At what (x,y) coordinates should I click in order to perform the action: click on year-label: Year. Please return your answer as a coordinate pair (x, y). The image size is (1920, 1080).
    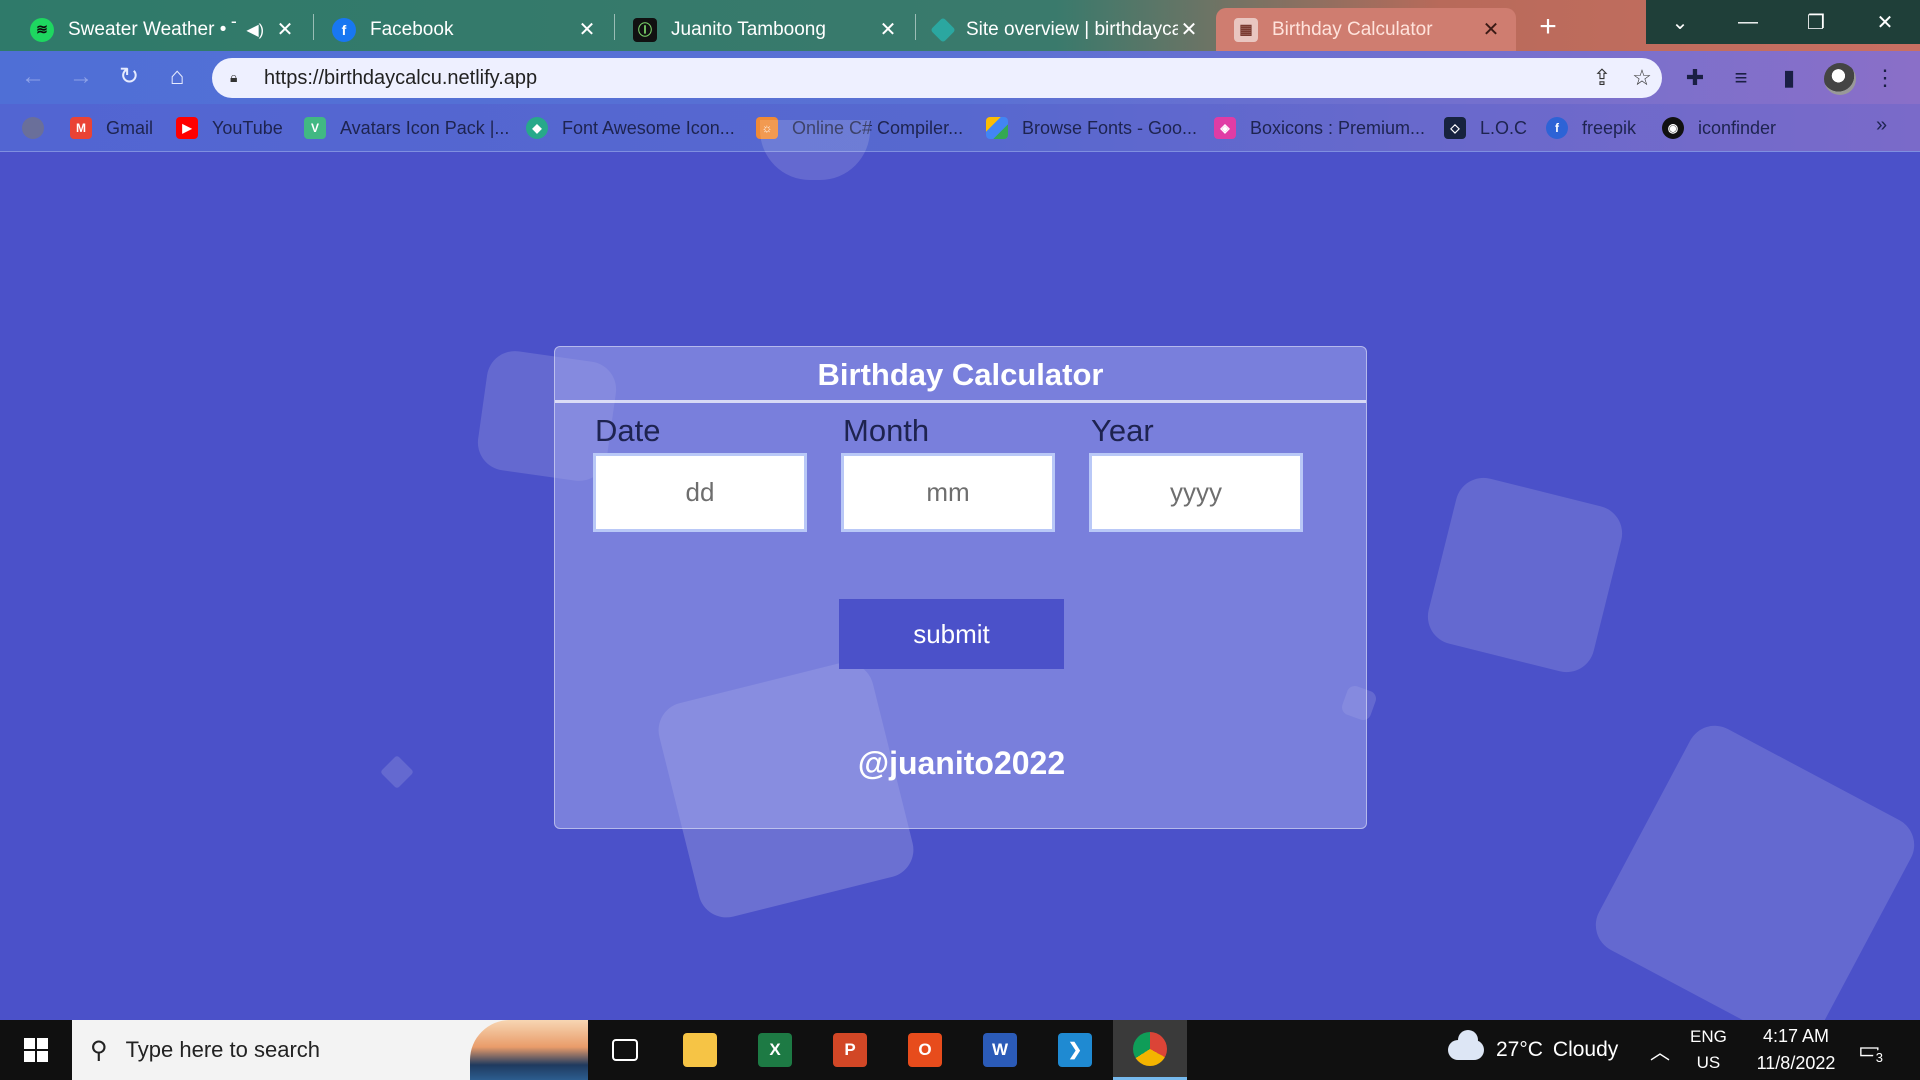
    Looking at the image, I should click on (1122, 430).